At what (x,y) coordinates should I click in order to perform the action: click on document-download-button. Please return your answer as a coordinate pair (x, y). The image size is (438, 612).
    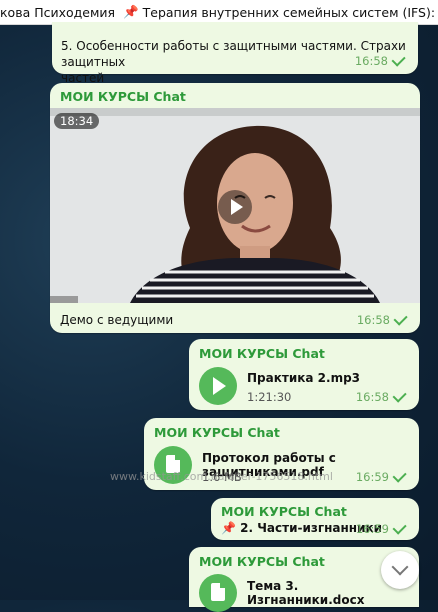
    Looking at the image, I should click on (218, 593).